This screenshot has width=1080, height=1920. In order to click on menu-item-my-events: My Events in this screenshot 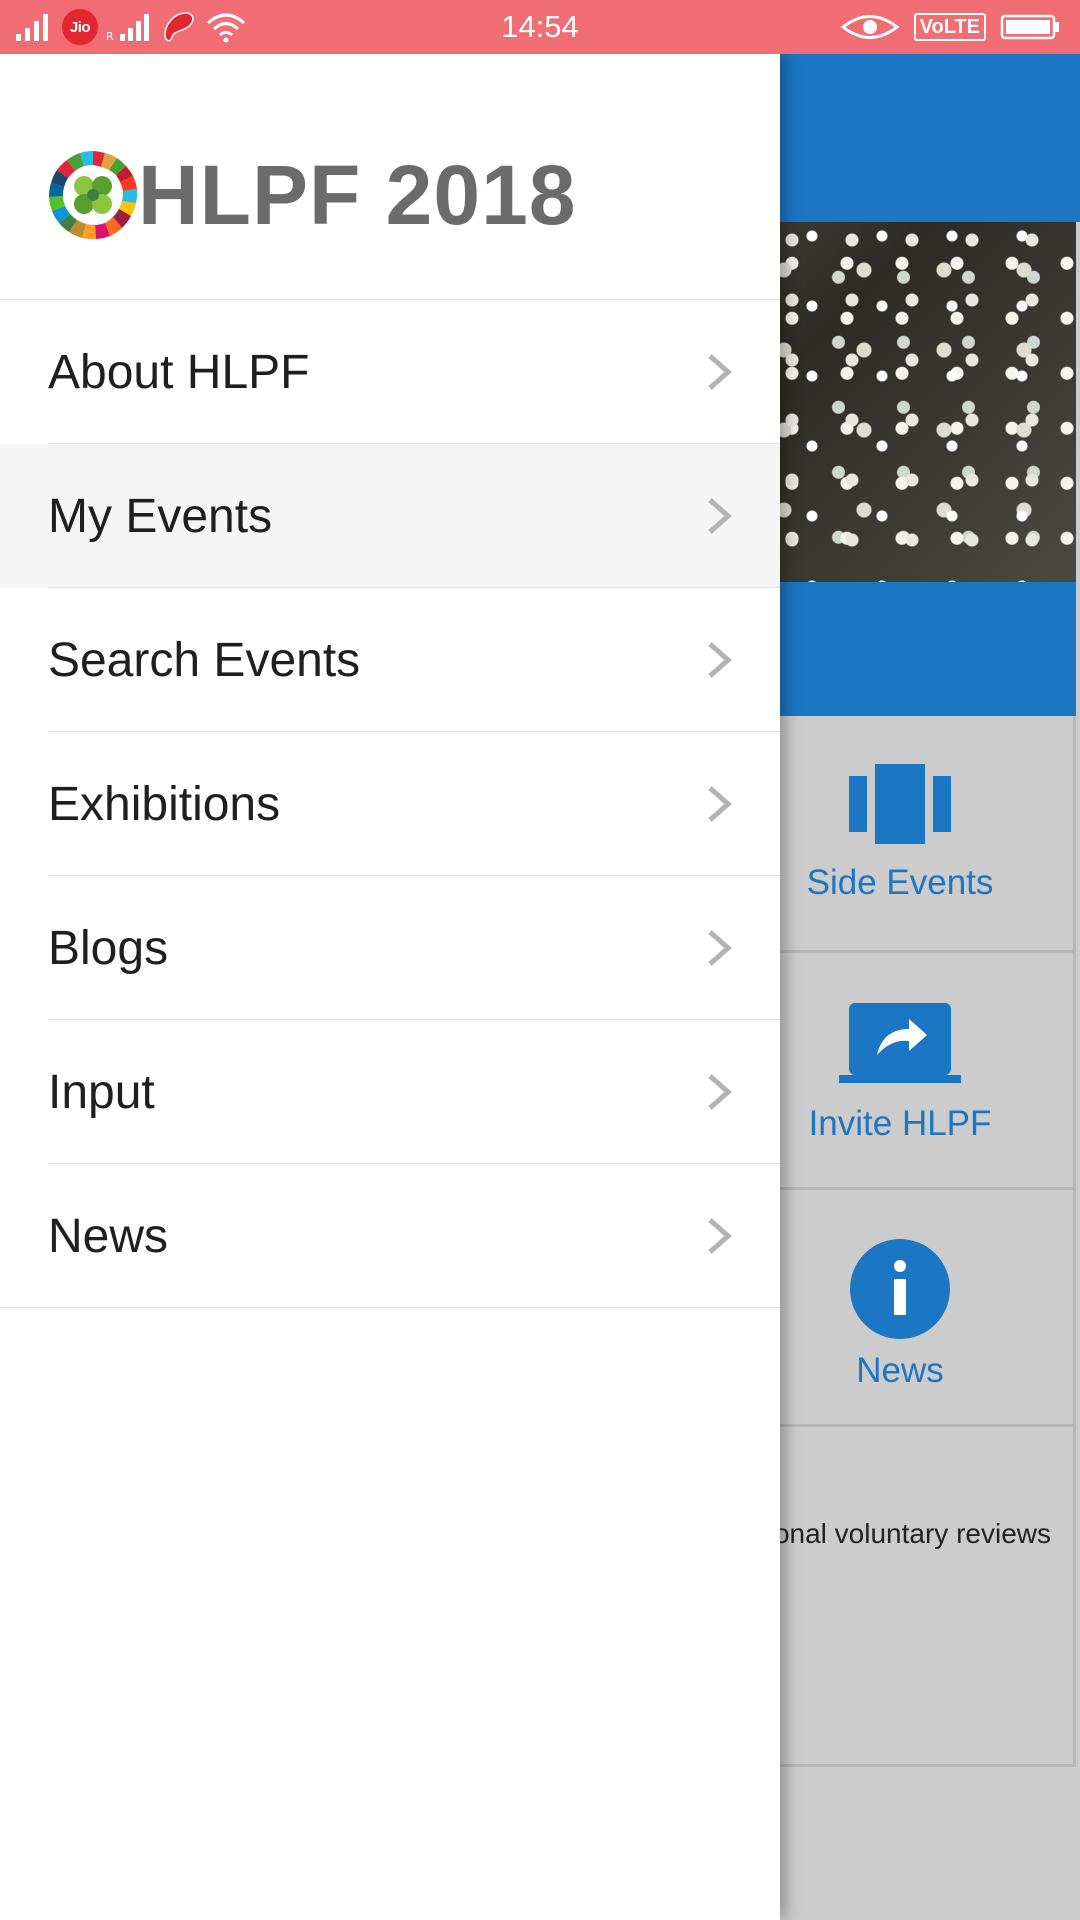, I will do `click(390, 516)`.